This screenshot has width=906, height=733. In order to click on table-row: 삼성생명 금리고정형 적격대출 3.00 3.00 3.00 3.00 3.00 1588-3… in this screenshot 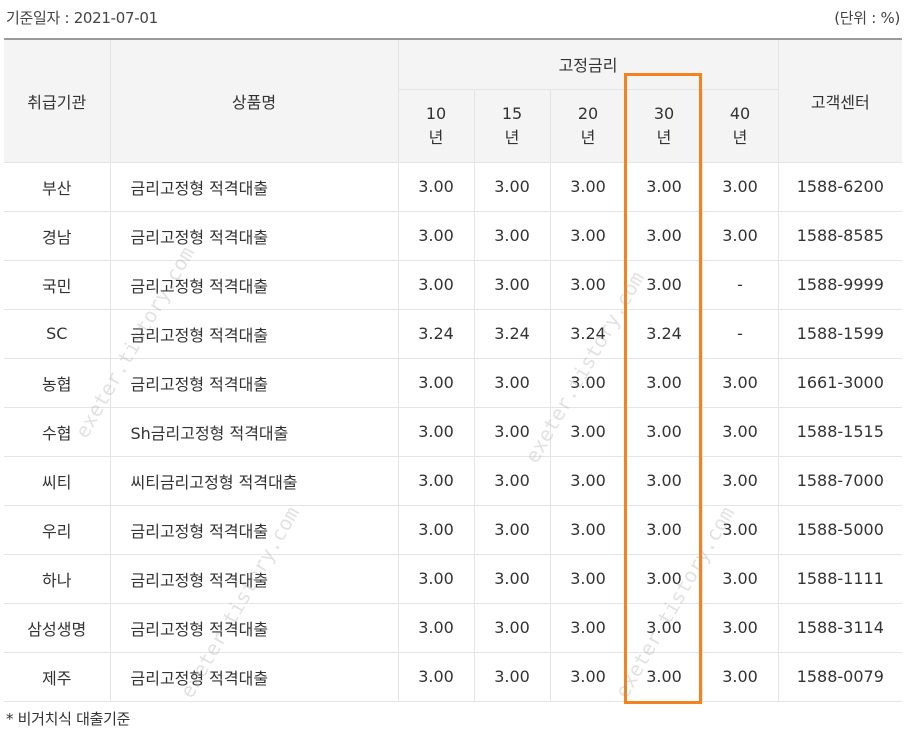, I will do `click(453, 628)`.